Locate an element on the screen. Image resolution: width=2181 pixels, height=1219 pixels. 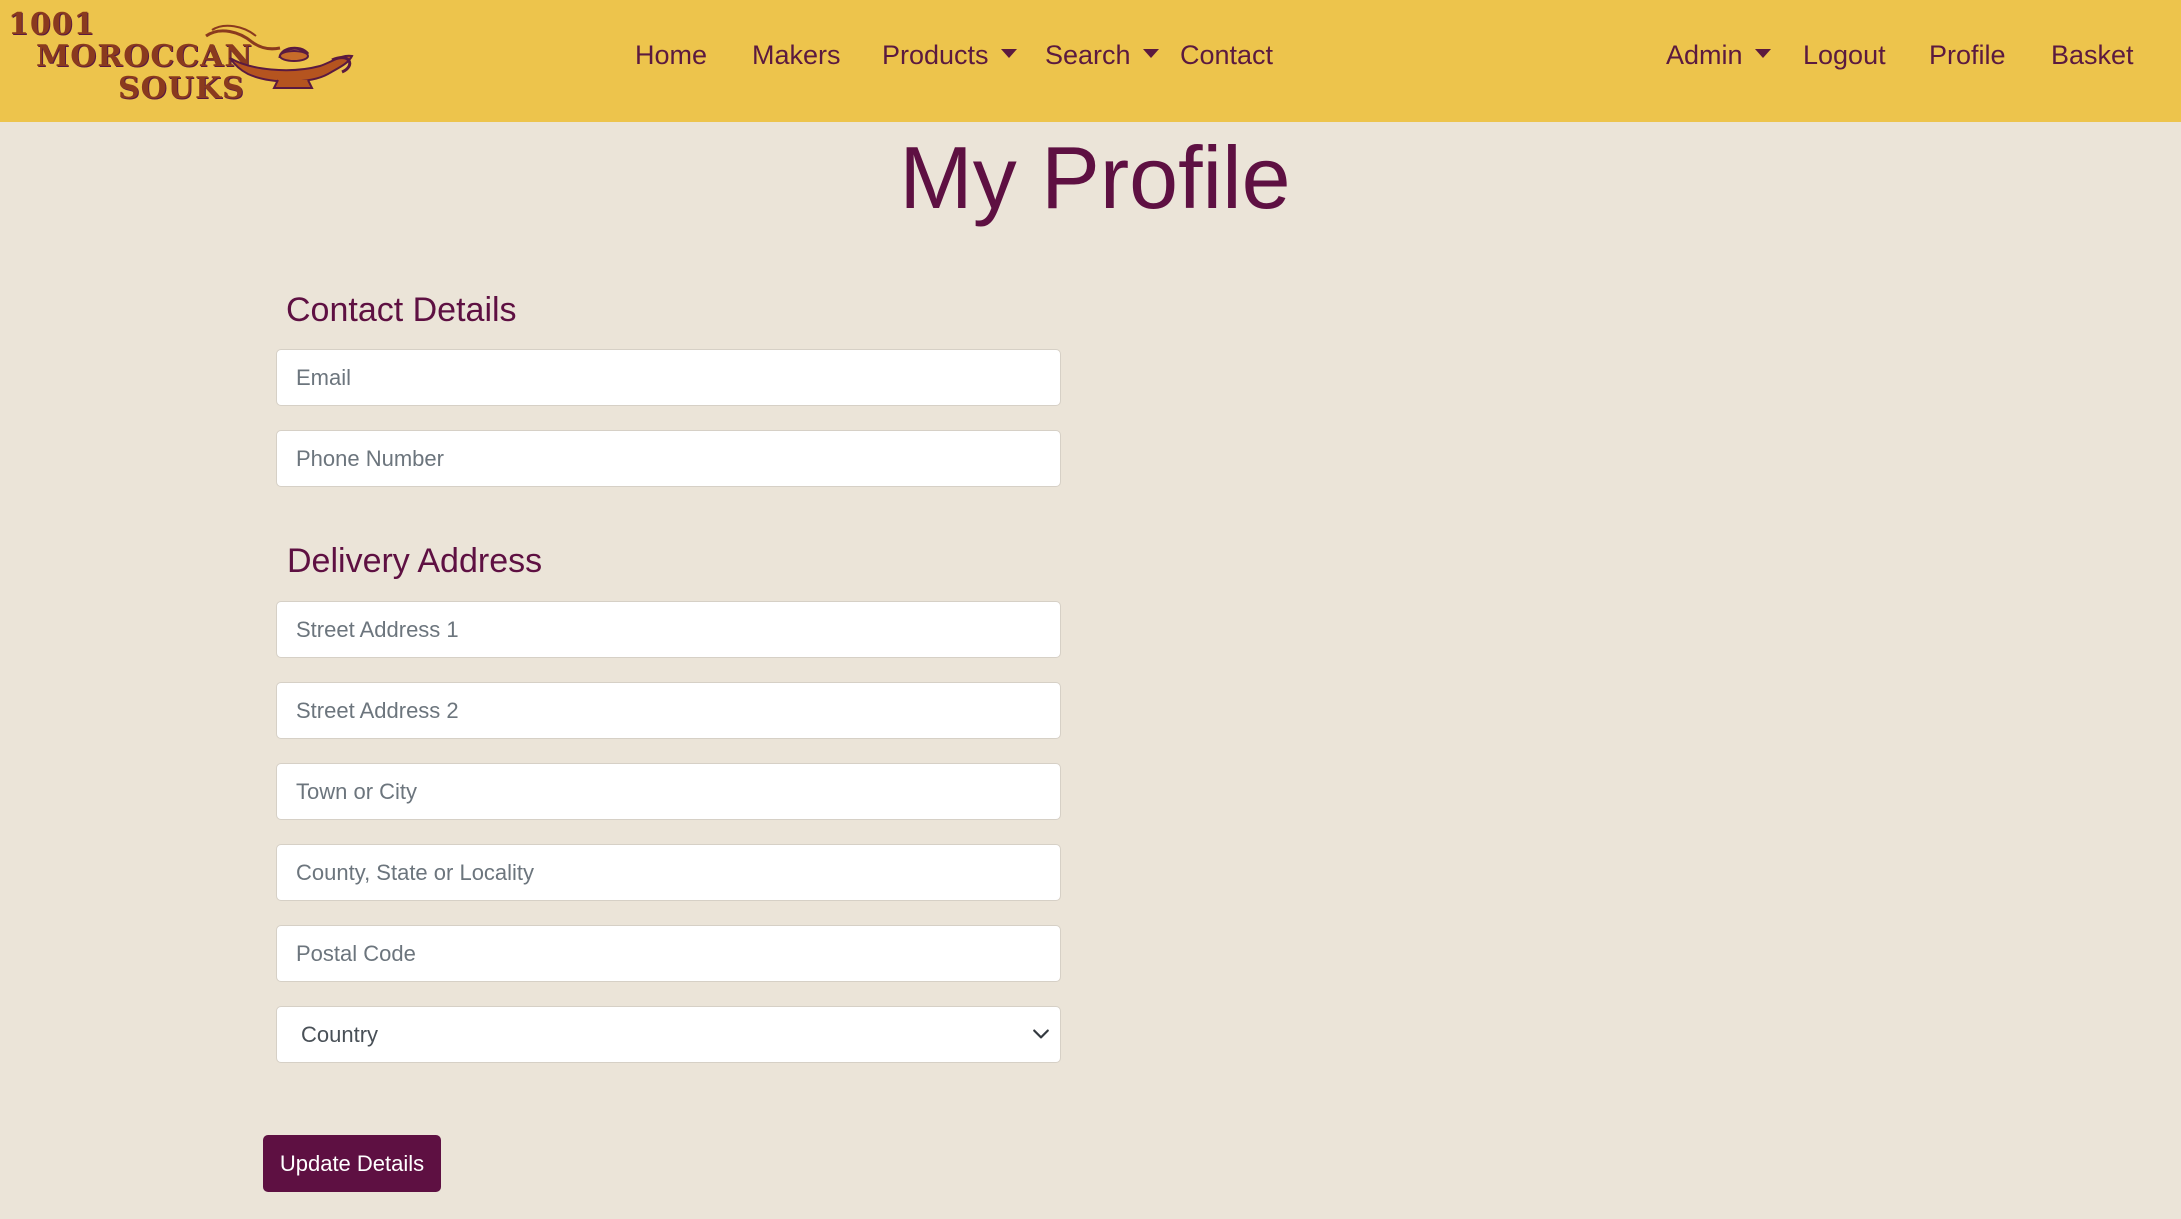
nav-makers: Makers is located at coordinates (796, 55).